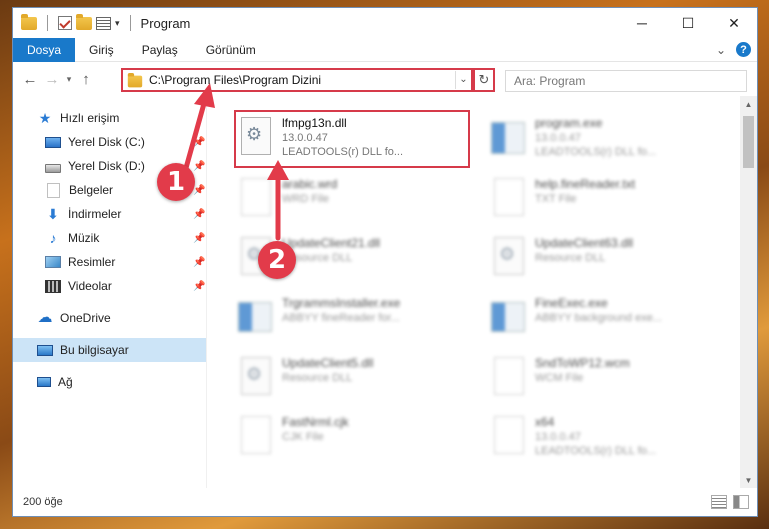 The image size is (769, 529). What do you see at coordinates (109, 382) in the screenshot?
I see `sidebar-item-network: Ağ` at bounding box center [109, 382].